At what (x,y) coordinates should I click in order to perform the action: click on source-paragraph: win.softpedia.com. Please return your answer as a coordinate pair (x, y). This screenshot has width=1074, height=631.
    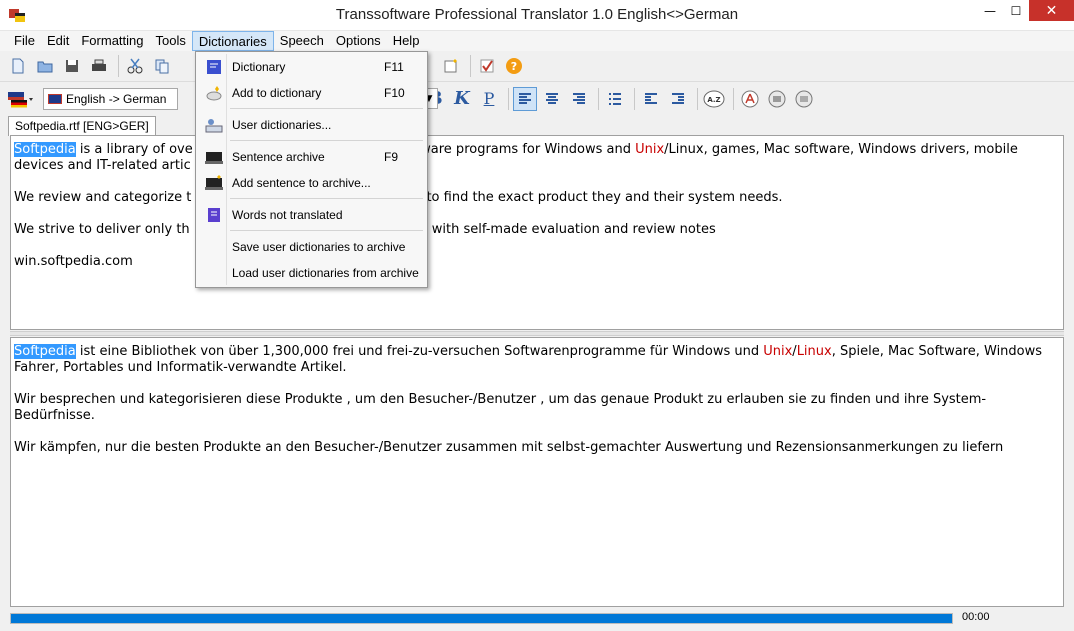
    Looking at the image, I should click on (73, 261).